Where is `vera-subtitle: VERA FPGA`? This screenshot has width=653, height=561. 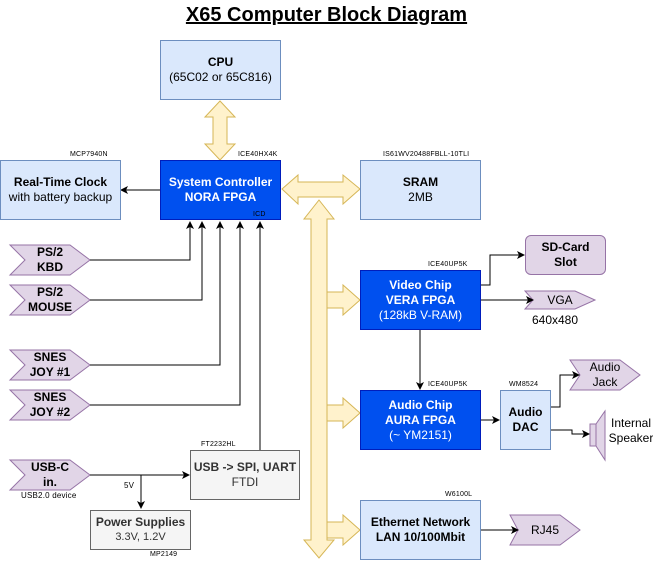
vera-subtitle: VERA FPGA is located at coordinates (420, 299).